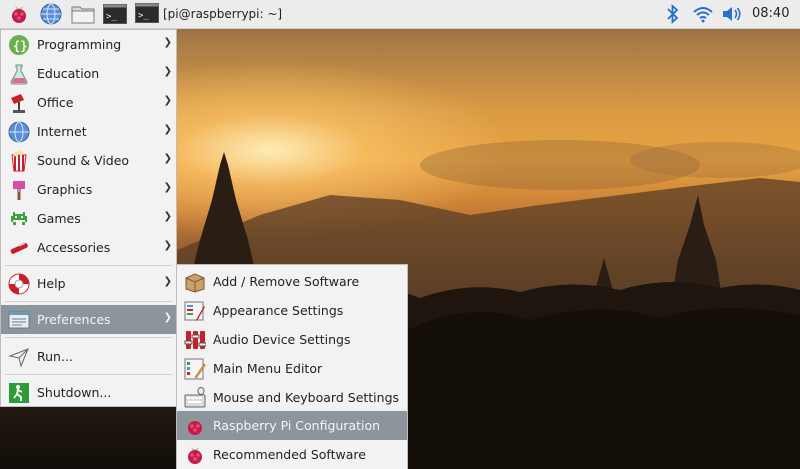 Image resolution: width=800 pixels, height=469 pixels. Describe the element at coordinates (88, 160) in the screenshot. I see `menu-item-sound-video: Sound & Video ❯` at that location.